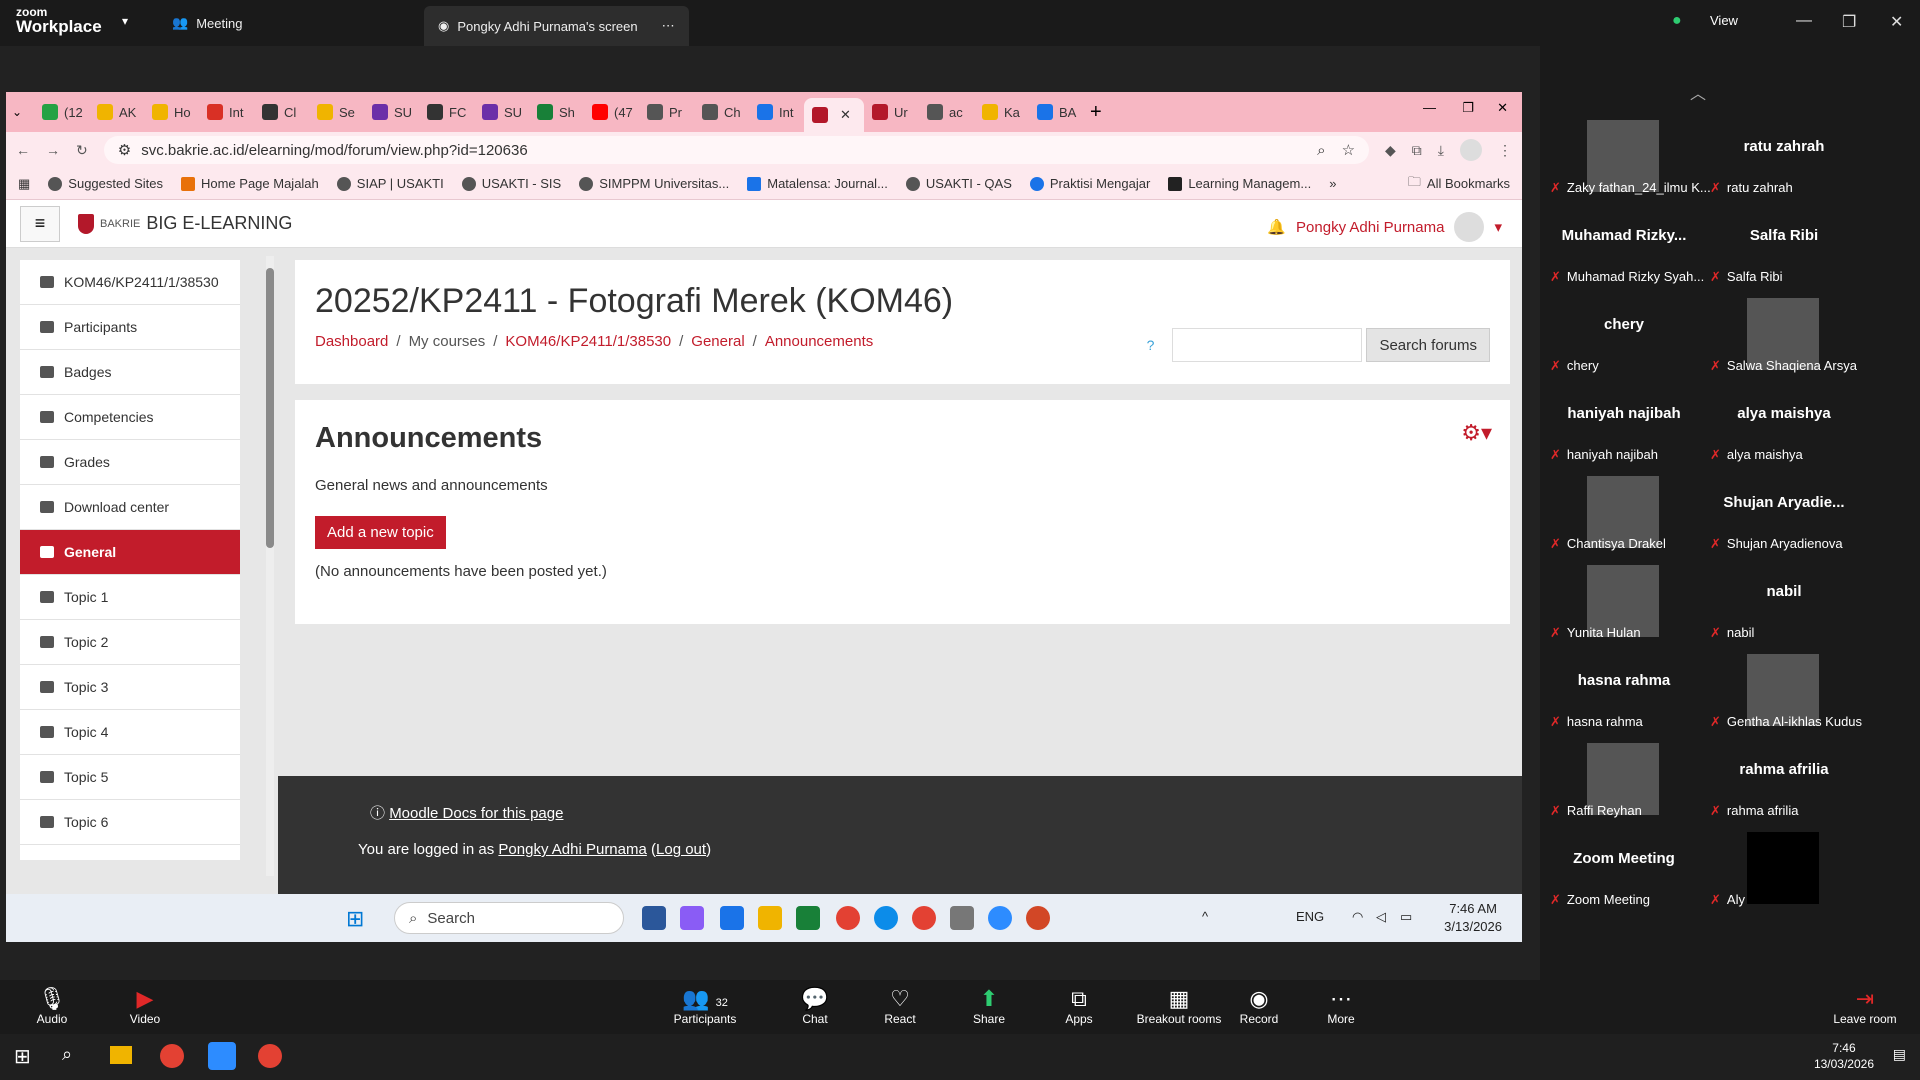  I want to click on powerpoint-icon, so click(1038, 918).